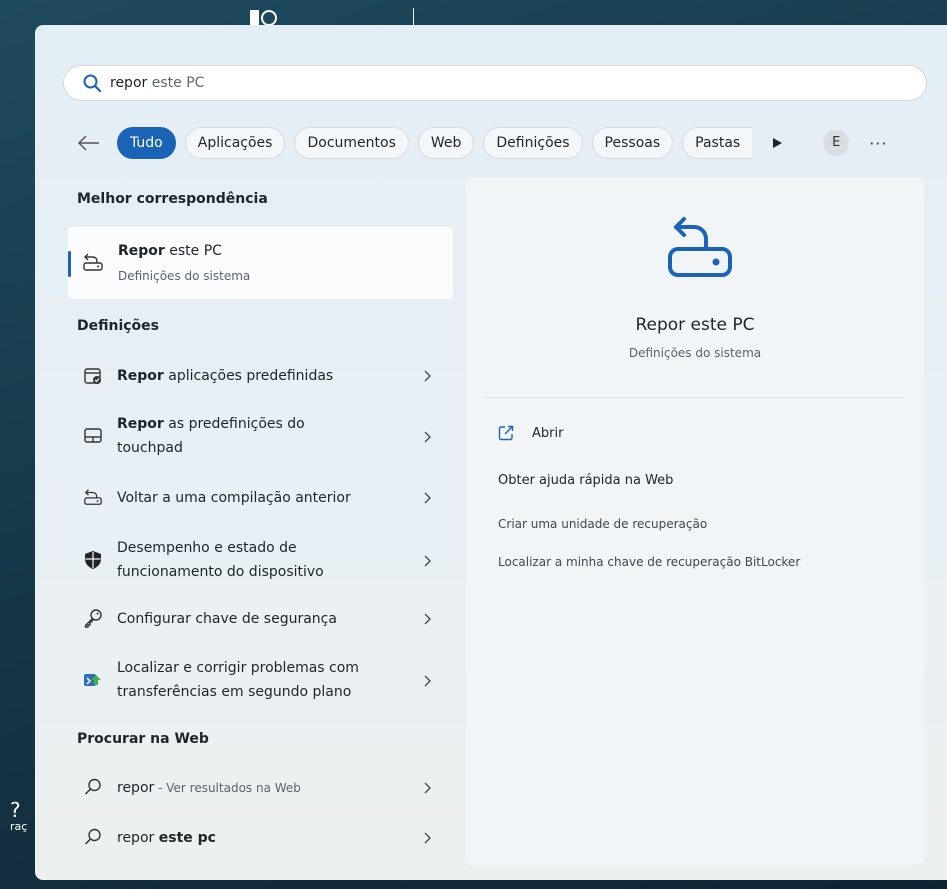  I want to click on best-match-heading: Melhor correspondência, so click(172, 199).